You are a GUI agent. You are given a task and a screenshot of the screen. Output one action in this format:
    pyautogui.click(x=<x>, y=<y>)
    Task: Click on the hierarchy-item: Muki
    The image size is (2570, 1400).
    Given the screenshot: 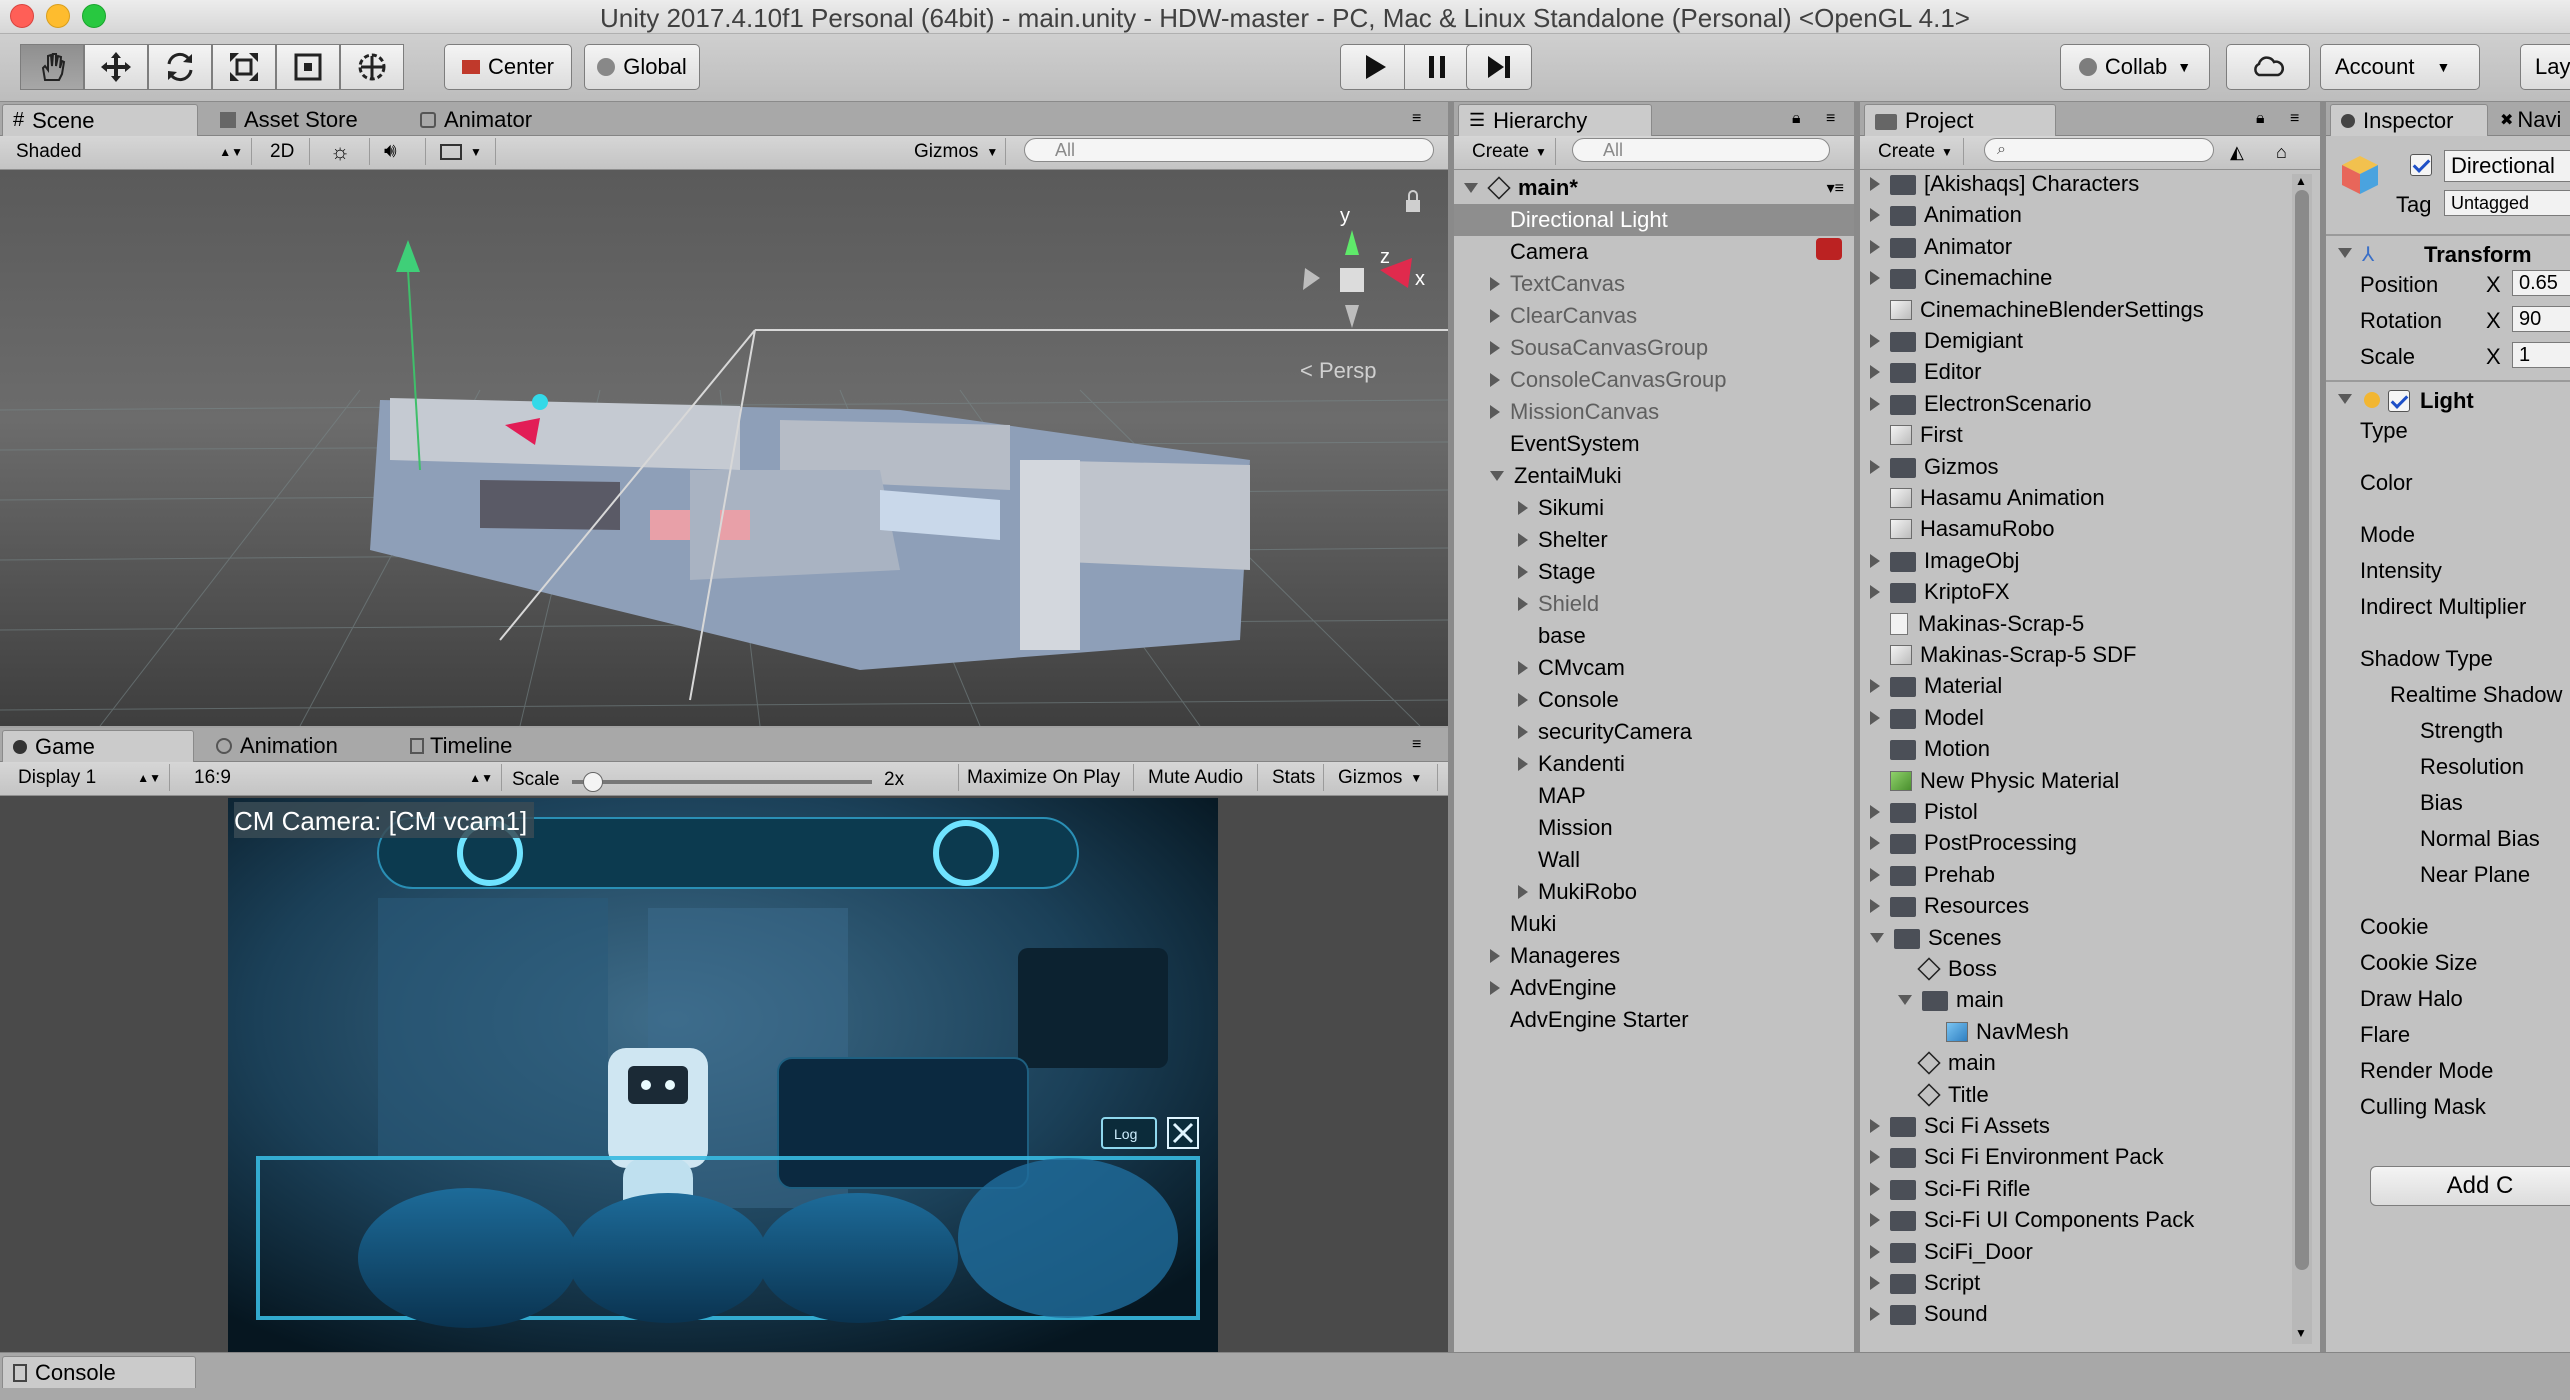 What is the action you would take?
    pyautogui.click(x=1654, y=924)
    